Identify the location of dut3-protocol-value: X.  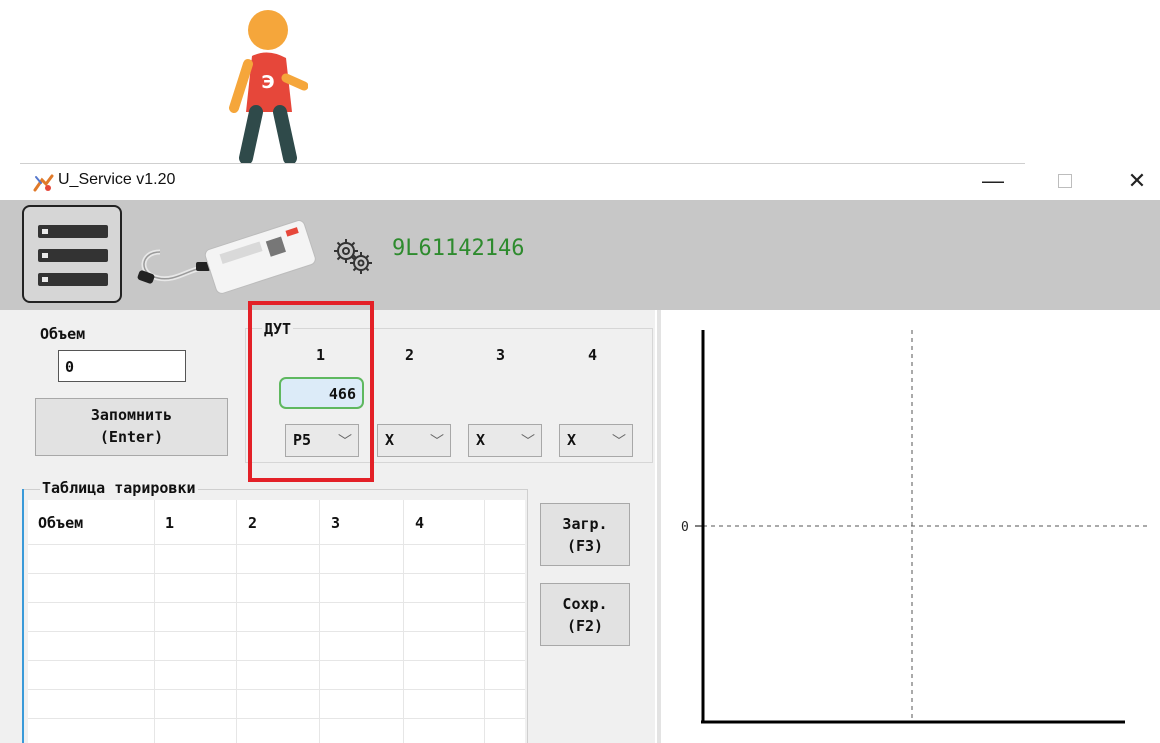
(481, 440).